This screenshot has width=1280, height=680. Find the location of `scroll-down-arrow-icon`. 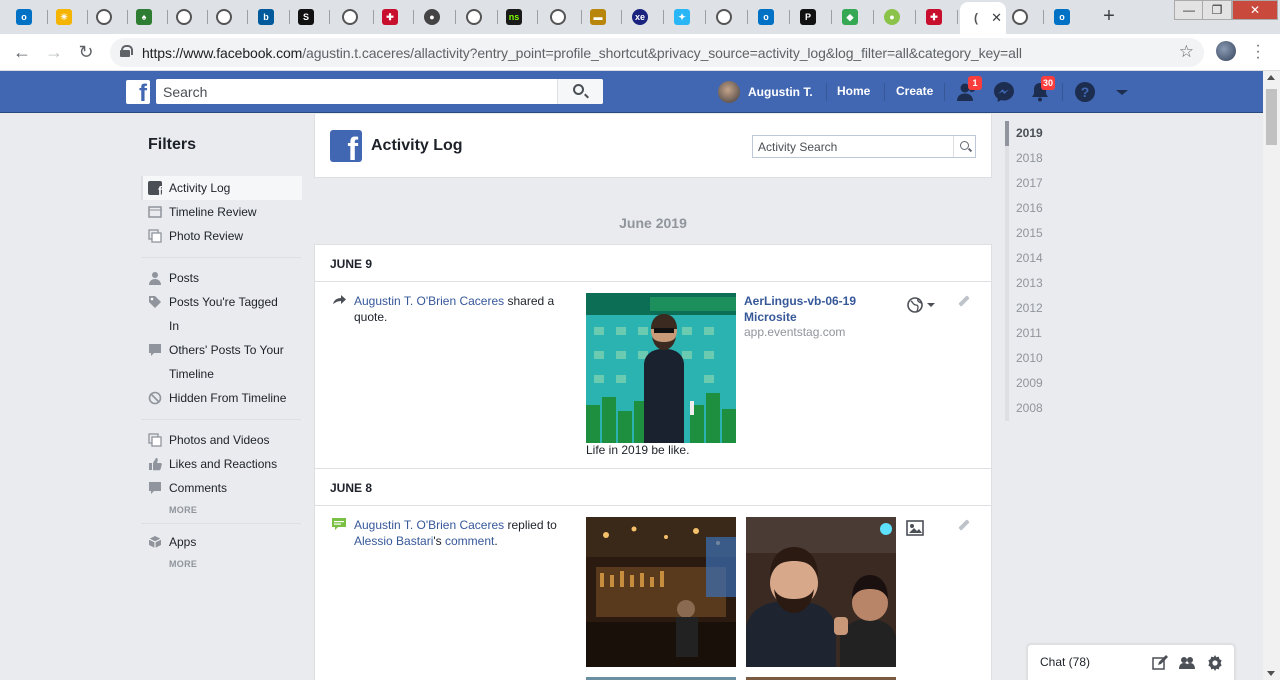

scroll-down-arrow-icon is located at coordinates (1271, 673).